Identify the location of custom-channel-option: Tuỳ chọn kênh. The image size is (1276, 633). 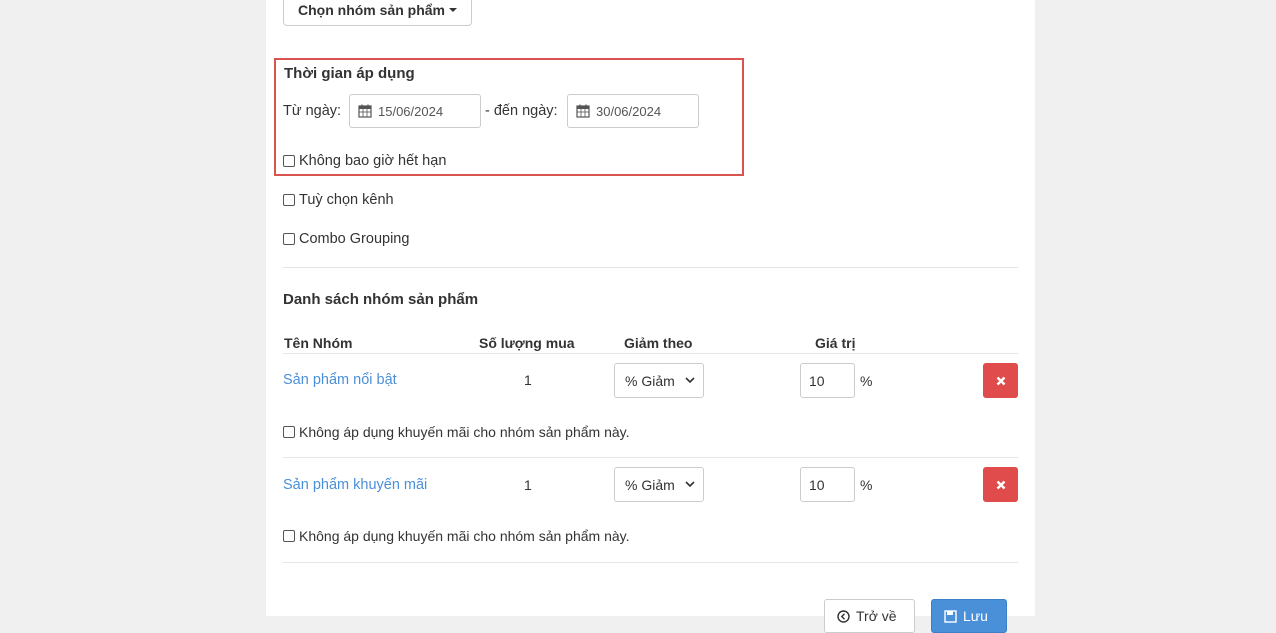
(338, 200).